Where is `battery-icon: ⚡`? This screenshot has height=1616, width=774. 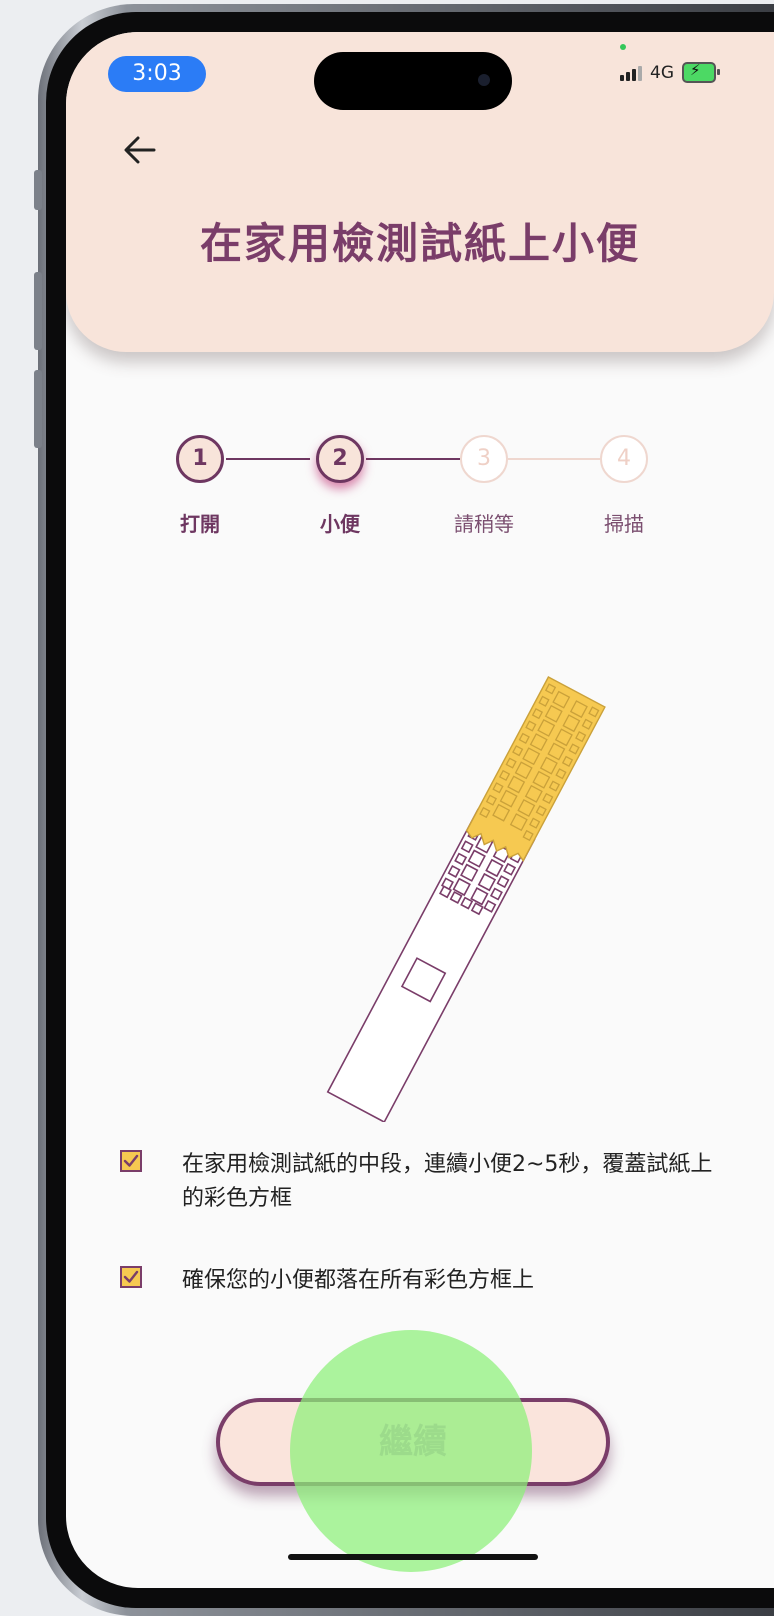 battery-icon: ⚡ is located at coordinates (701, 72).